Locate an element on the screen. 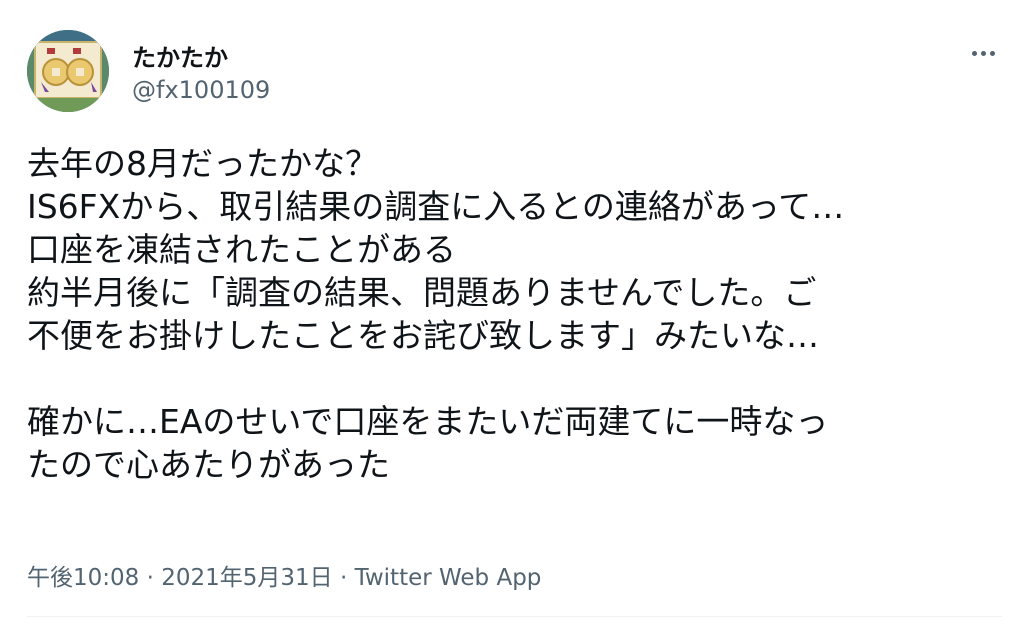 The image size is (1024, 626). avatar is located at coordinates (68, 71).